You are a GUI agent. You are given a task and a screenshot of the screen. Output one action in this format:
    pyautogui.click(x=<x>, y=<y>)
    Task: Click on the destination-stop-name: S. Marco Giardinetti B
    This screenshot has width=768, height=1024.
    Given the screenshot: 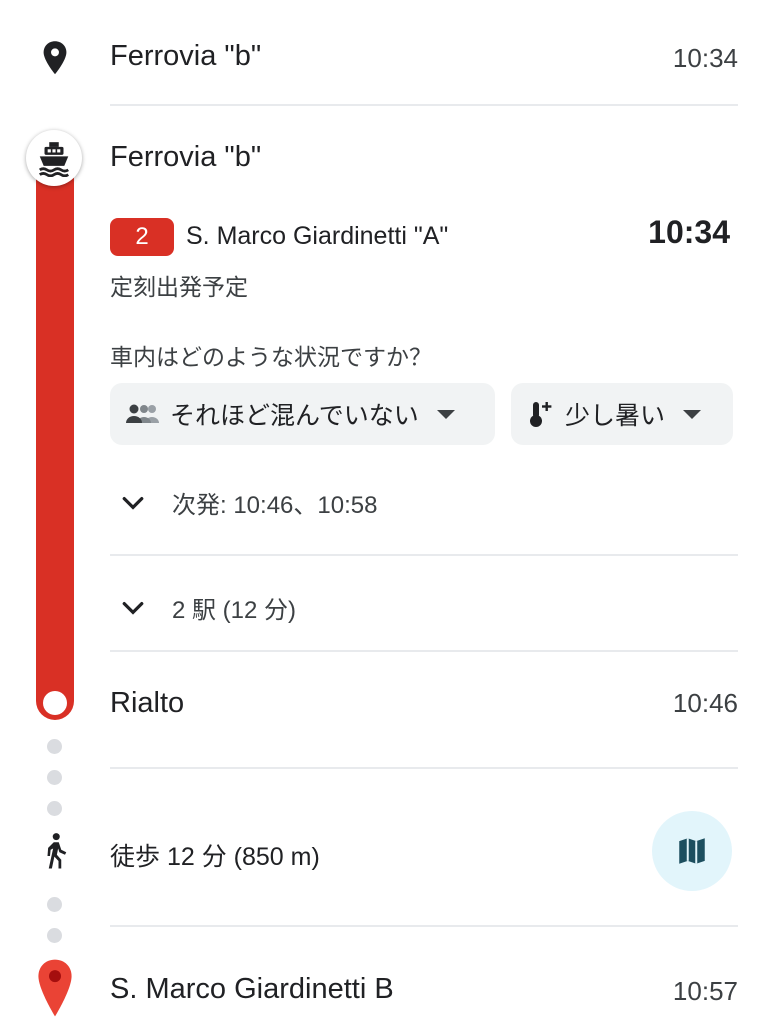 What is the action you would take?
    pyautogui.click(x=252, y=989)
    